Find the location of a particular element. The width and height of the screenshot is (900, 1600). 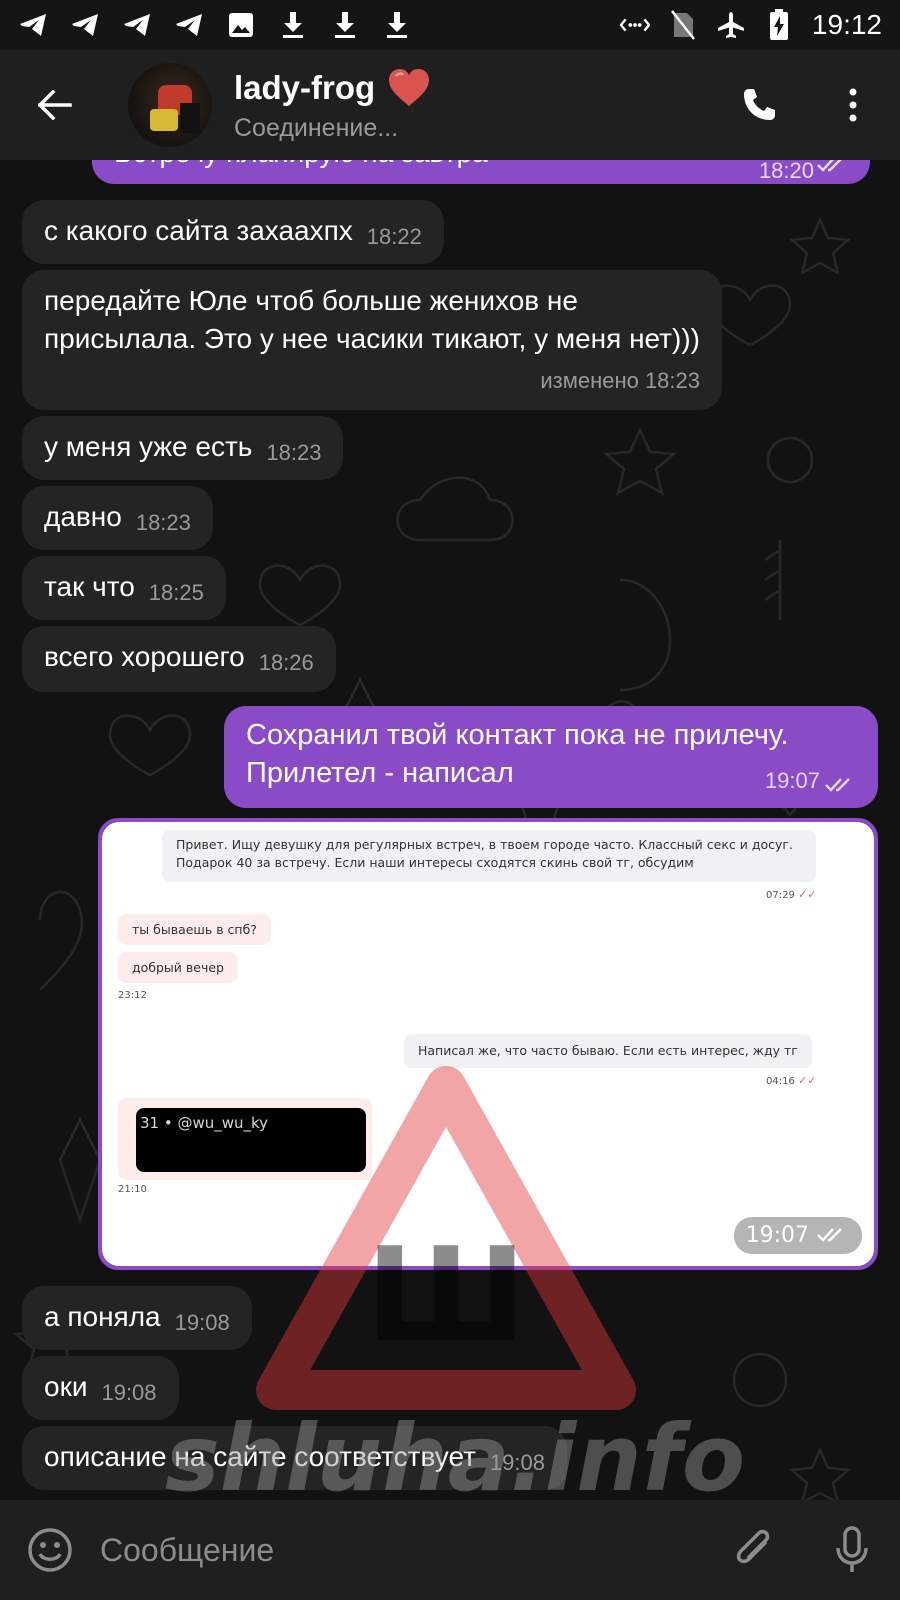

back-button is located at coordinates (55, 105).